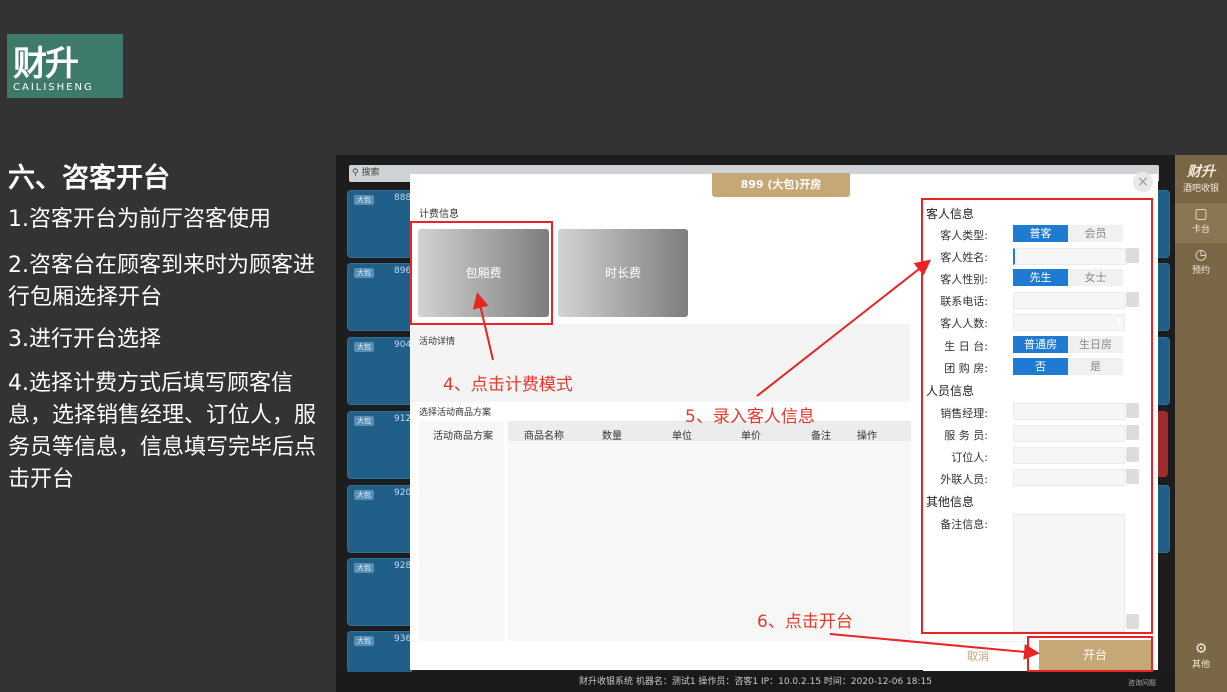 This screenshot has width=1227, height=692. What do you see at coordinates (805, 622) in the screenshot?
I see `annotation-step-6: 6、点击开台` at bounding box center [805, 622].